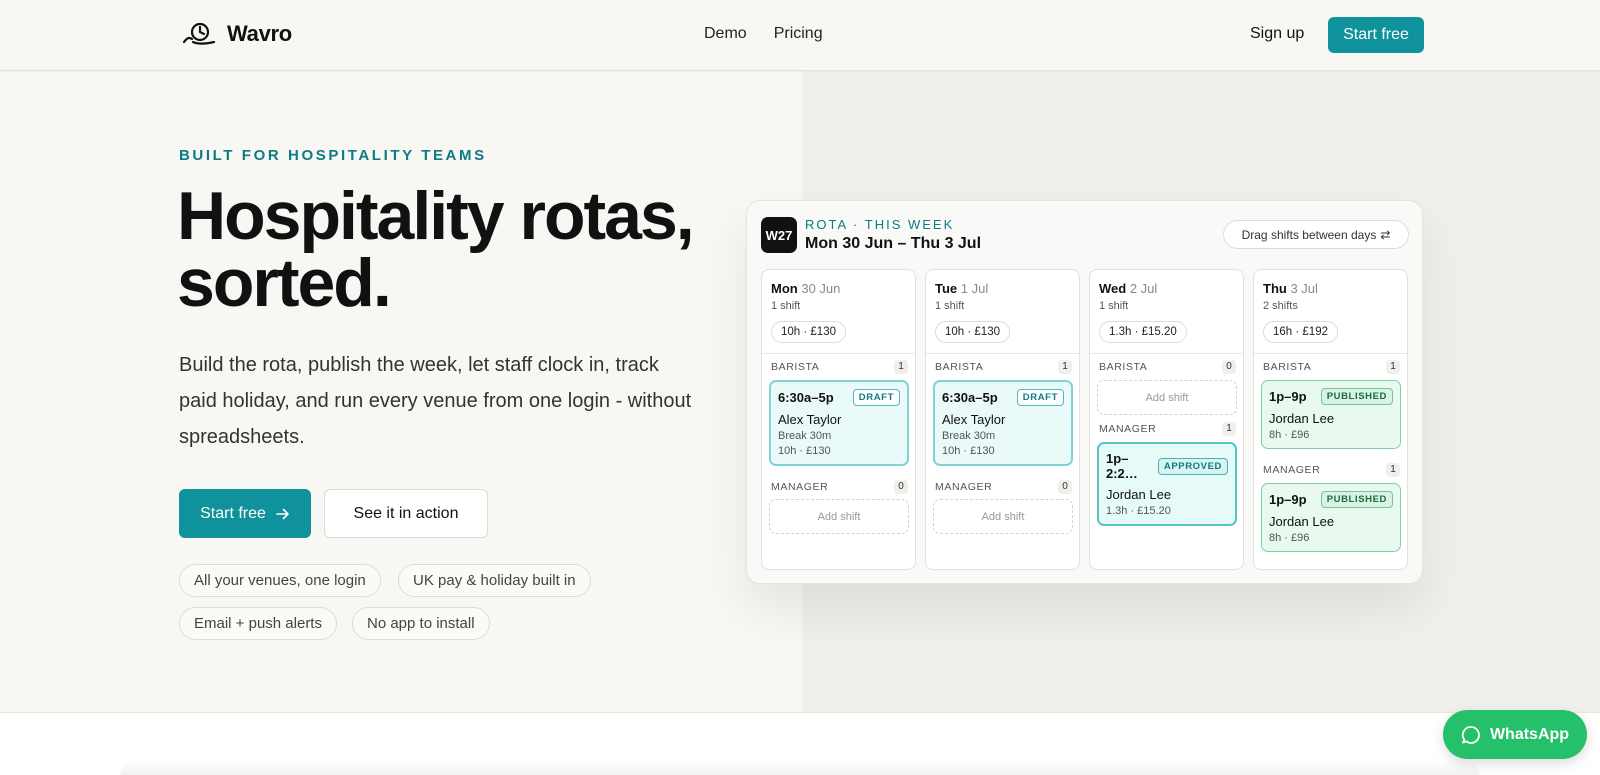  I want to click on day-header: Thu 3 Jul 2 shifts 16h · £192, so click(1330, 312).